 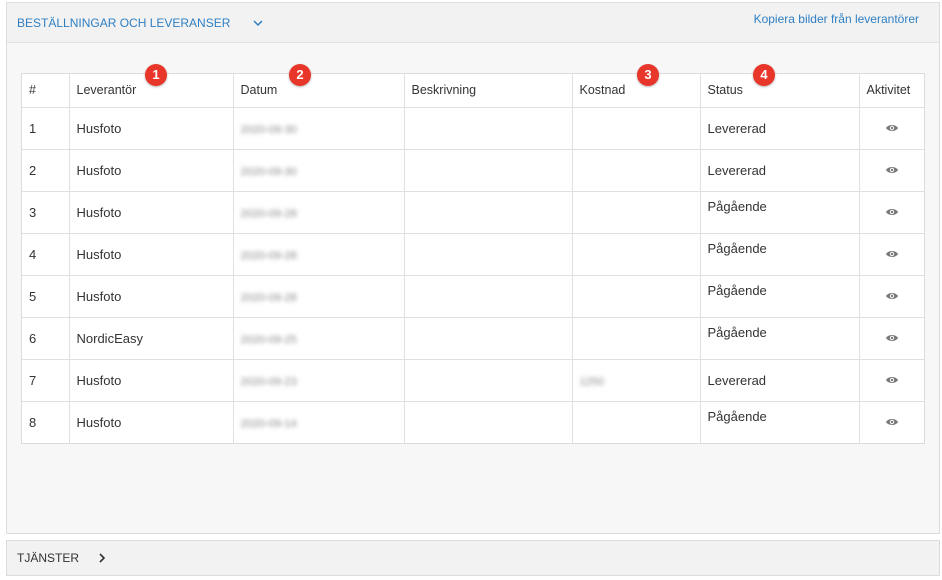 I want to click on cell-date-text: 2020-09-23, so click(x=268, y=381).